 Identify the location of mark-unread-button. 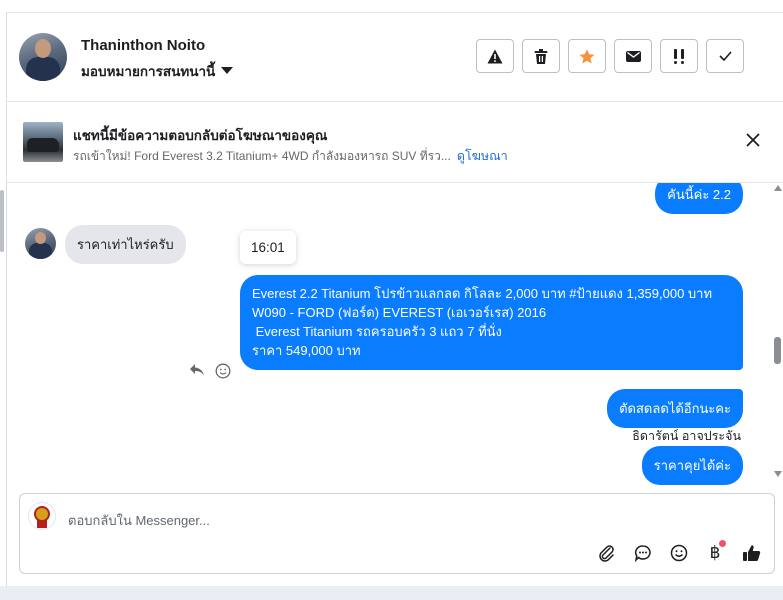
(633, 56).